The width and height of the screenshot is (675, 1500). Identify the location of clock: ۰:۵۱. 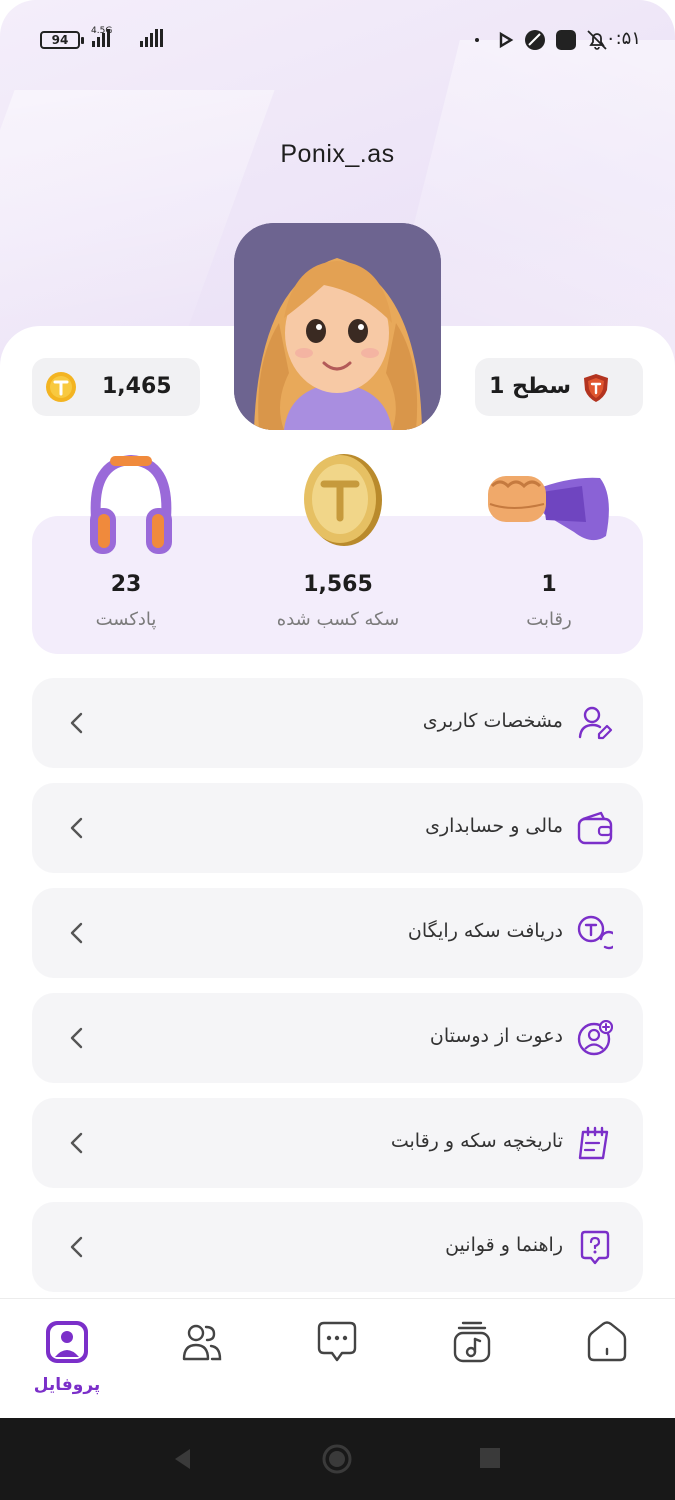
(623, 38).